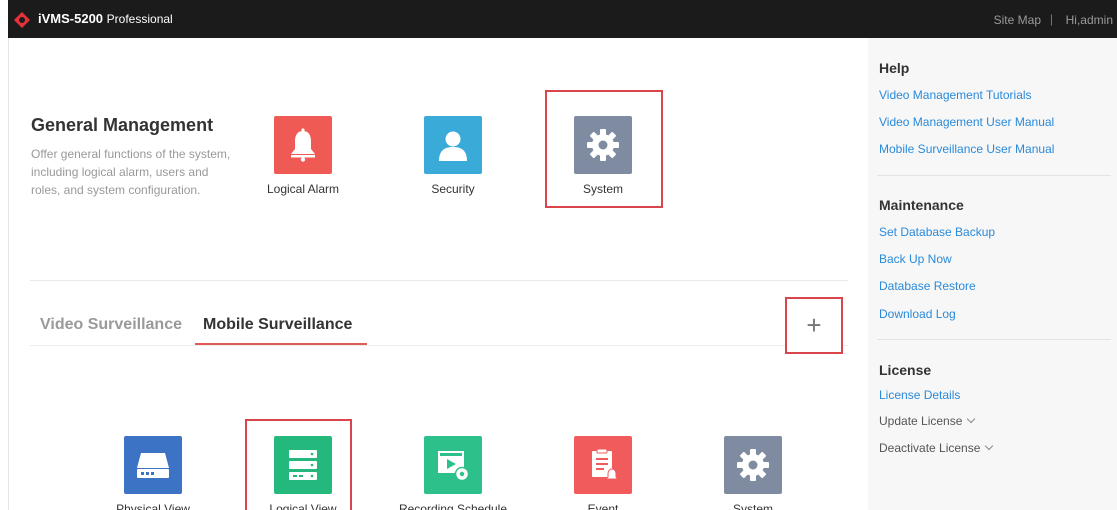 The image size is (1117, 510). I want to click on event-tile, so click(603, 465).